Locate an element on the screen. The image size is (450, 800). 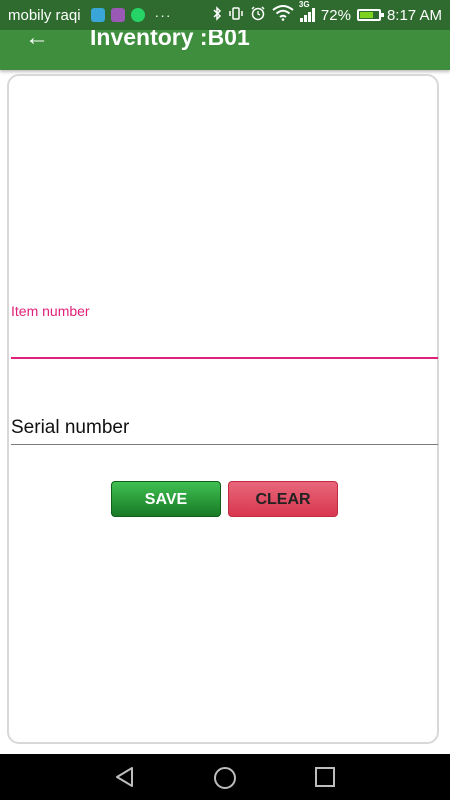
more-notifications-indicator: ··· is located at coordinates (163, 15).